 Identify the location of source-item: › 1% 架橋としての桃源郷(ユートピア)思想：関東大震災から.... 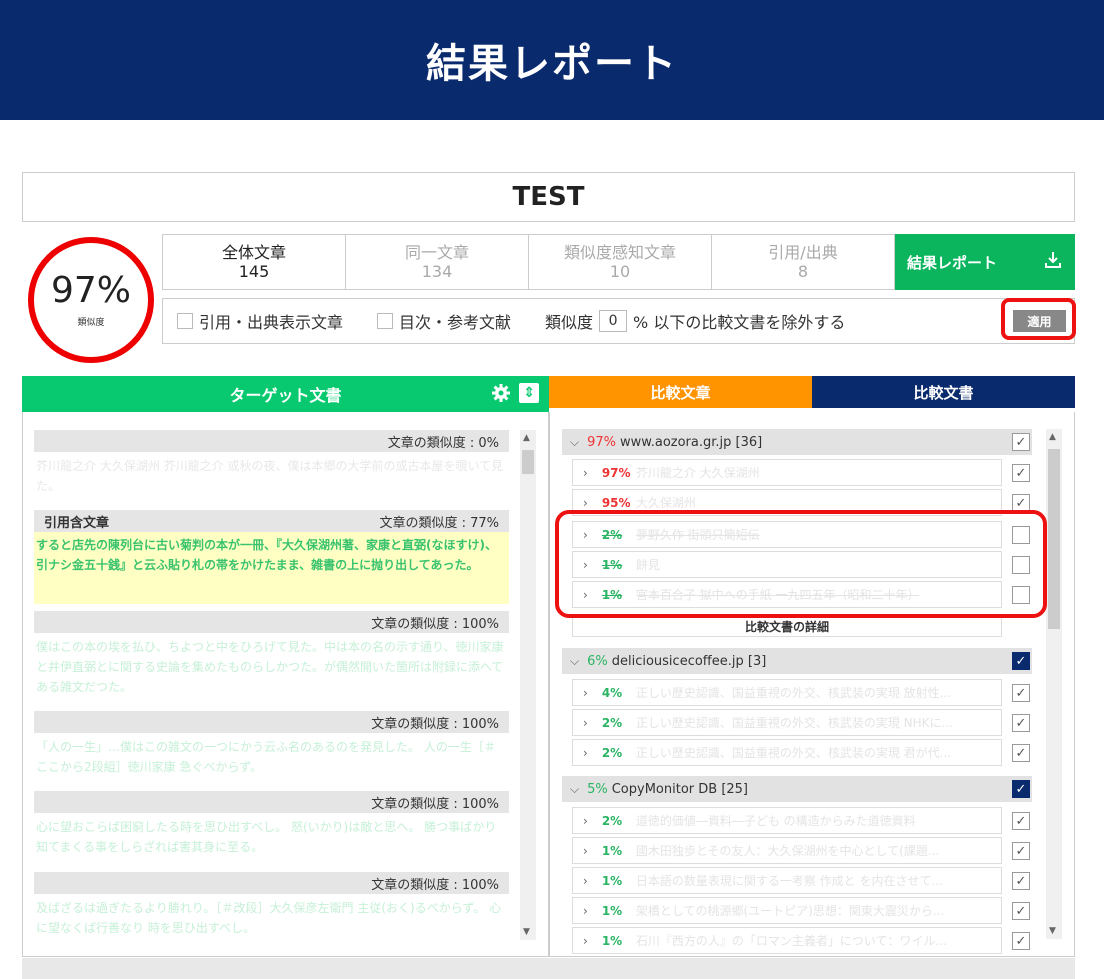
(787, 910).